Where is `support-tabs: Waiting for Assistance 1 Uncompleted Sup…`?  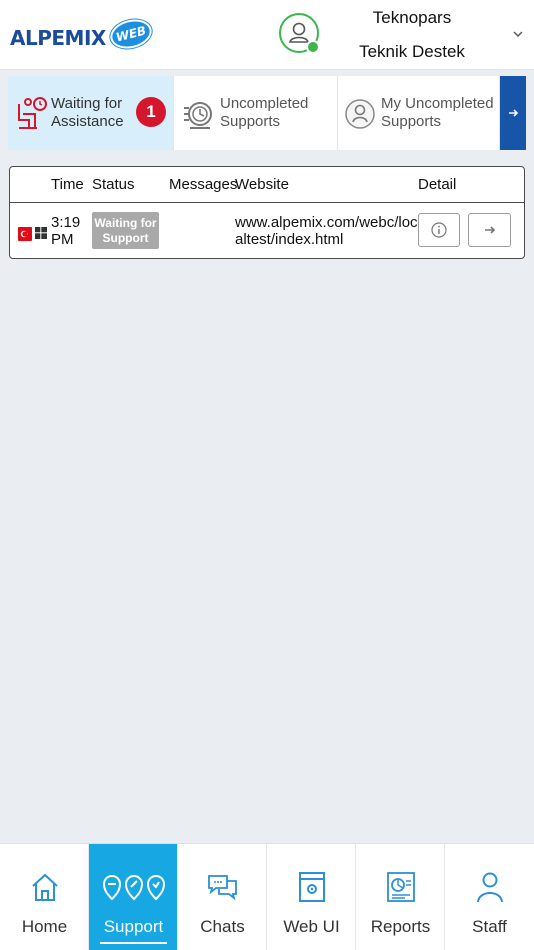 support-tabs: Waiting for Assistance 1 Uncompleted Sup… is located at coordinates (267, 113).